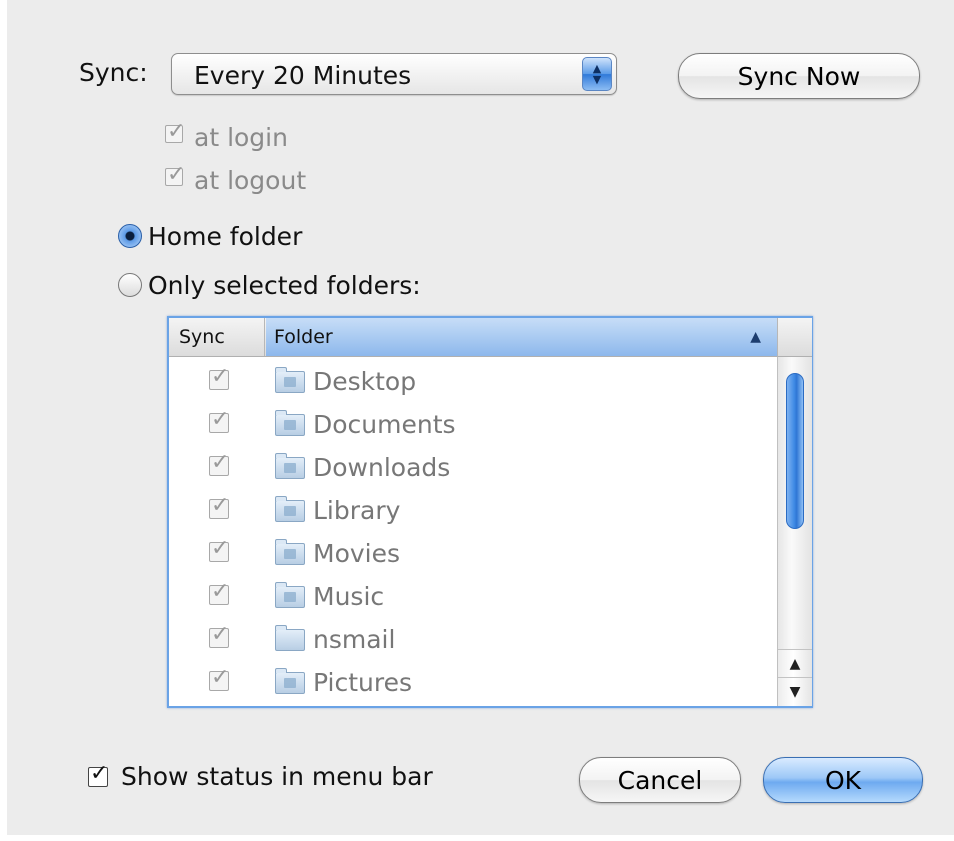 The image size is (954, 841). I want to click on folder-name: Downloads, so click(382, 467).